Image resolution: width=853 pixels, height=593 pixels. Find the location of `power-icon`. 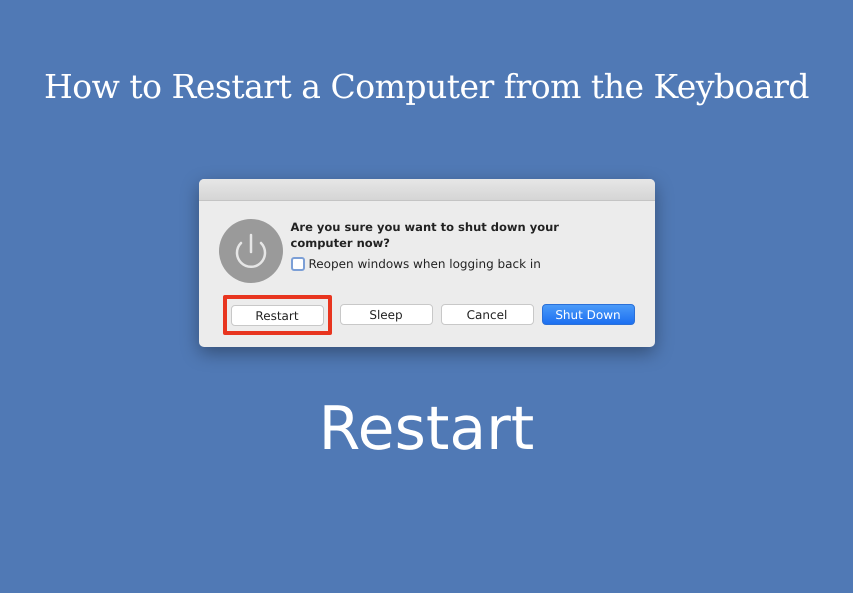

power-icon is located at coordinates (250, 250).